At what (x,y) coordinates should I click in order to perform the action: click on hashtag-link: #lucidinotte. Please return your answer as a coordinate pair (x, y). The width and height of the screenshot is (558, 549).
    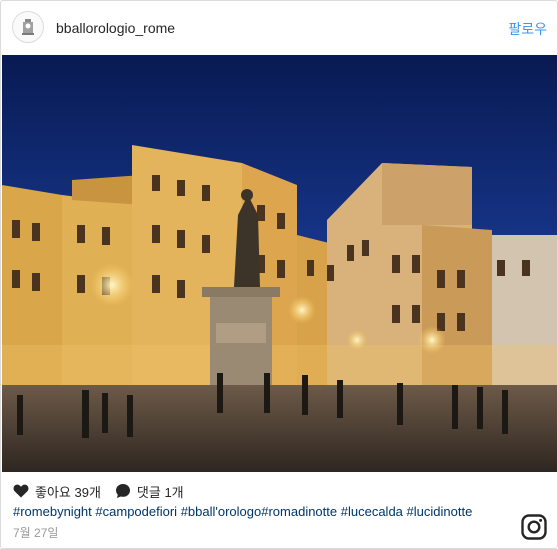
    Looking at the image, I should click on (440, 511).